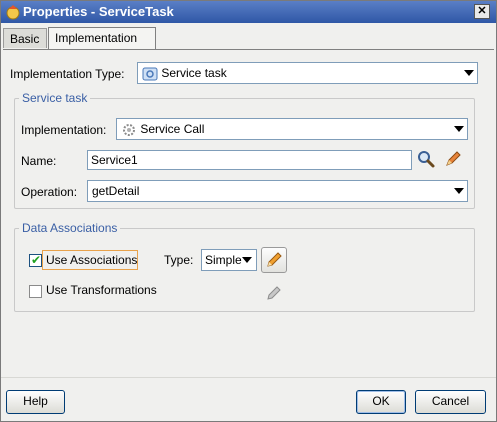  Describe the element at coordinates (116, 191) in the screenshot. I see `operation-value: getDetail` at that location.